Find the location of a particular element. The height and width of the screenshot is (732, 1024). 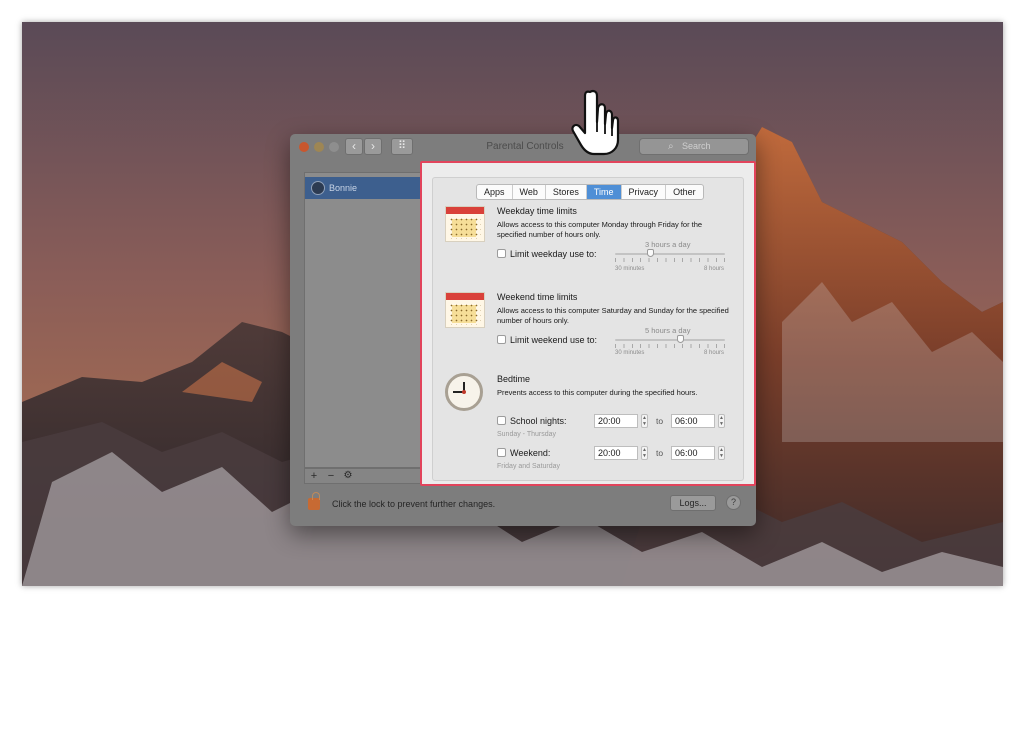

weekend-from-stepper: ▲ ▼ is located at coordinates (644, 453).